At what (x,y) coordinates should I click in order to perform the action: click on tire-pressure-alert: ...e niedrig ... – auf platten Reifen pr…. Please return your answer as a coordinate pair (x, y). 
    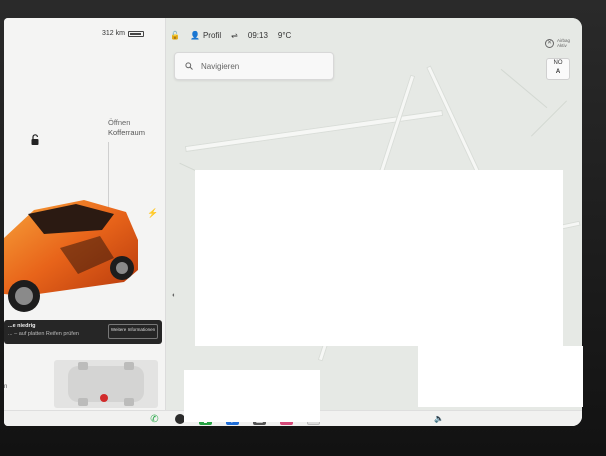
    Looking at the image, I should click on (83, 332).